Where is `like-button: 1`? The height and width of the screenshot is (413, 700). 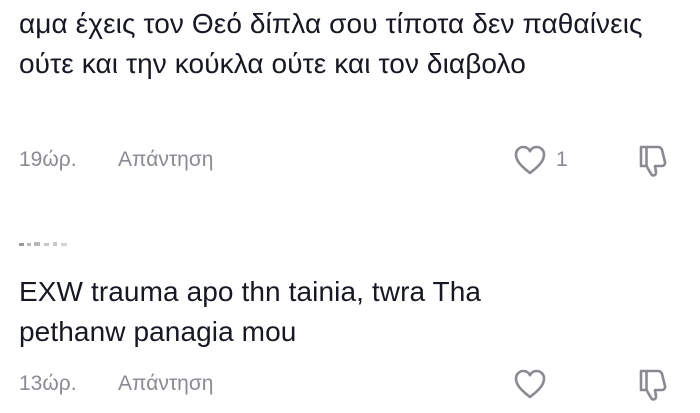 like-button: 1 is located at coordinates (540, 160).